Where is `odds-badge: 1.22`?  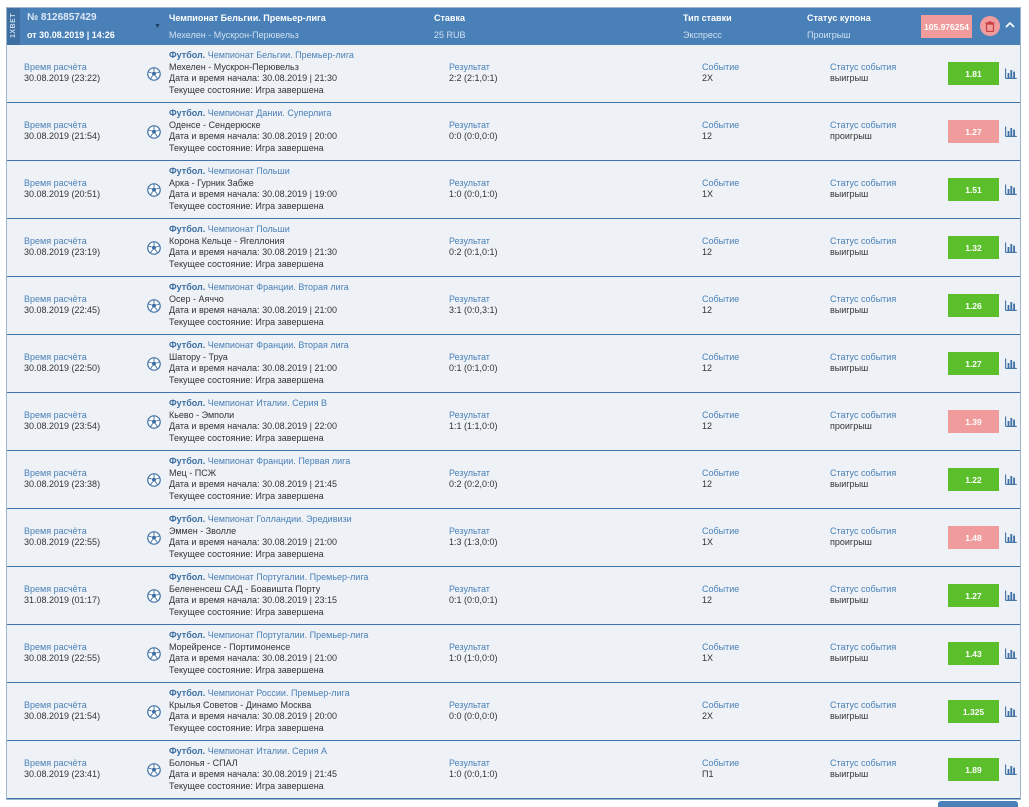
odds-badge: 1.22 is located at coordinates (973, 479).